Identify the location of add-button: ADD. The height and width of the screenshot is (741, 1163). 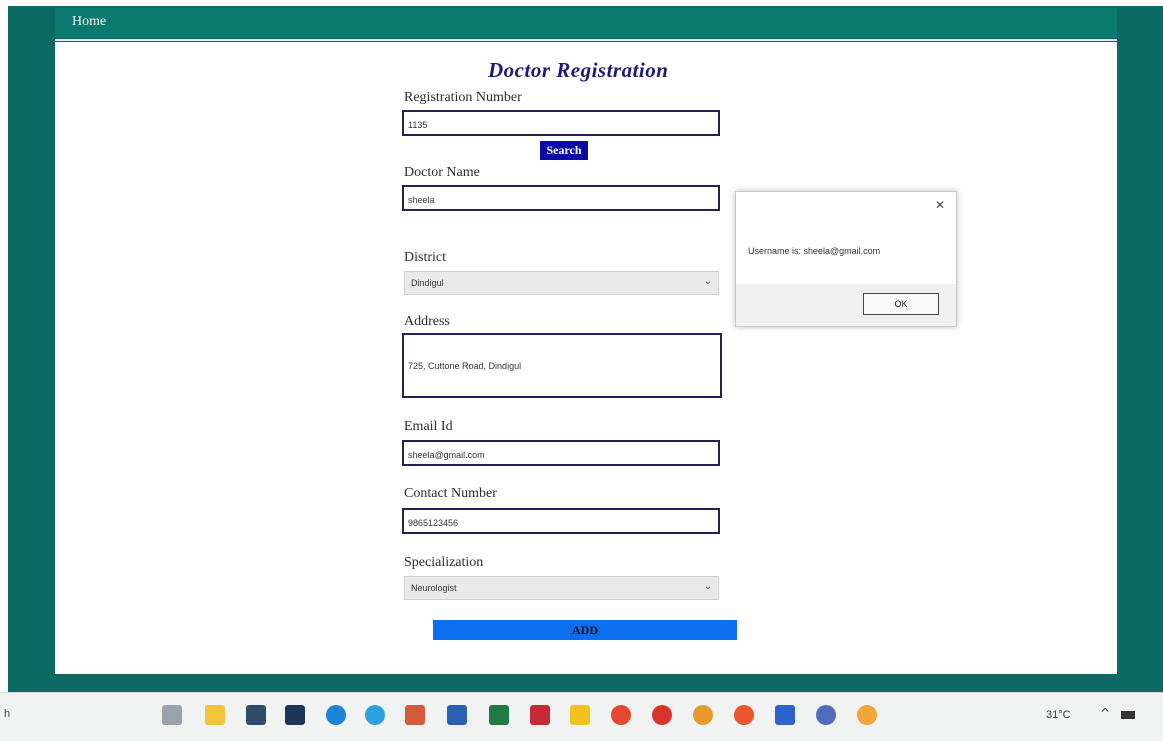
(585, 630).